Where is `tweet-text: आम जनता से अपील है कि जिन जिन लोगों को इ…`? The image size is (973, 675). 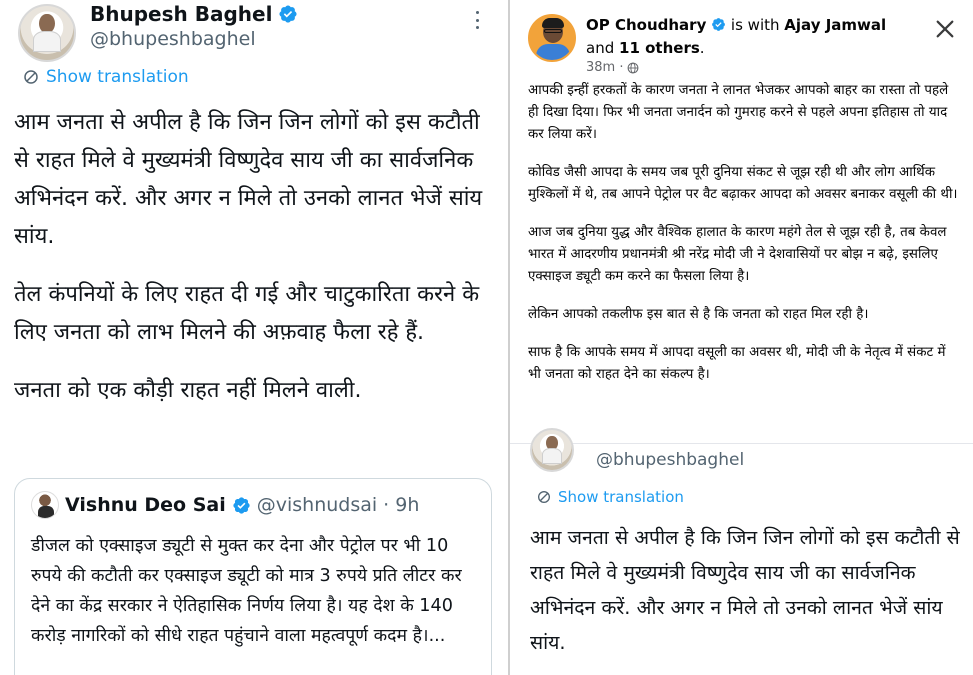
tweet-text: आम जनता से अपील है कि जिन जिन लोगों को इ… is located at coordinates (745, 590).